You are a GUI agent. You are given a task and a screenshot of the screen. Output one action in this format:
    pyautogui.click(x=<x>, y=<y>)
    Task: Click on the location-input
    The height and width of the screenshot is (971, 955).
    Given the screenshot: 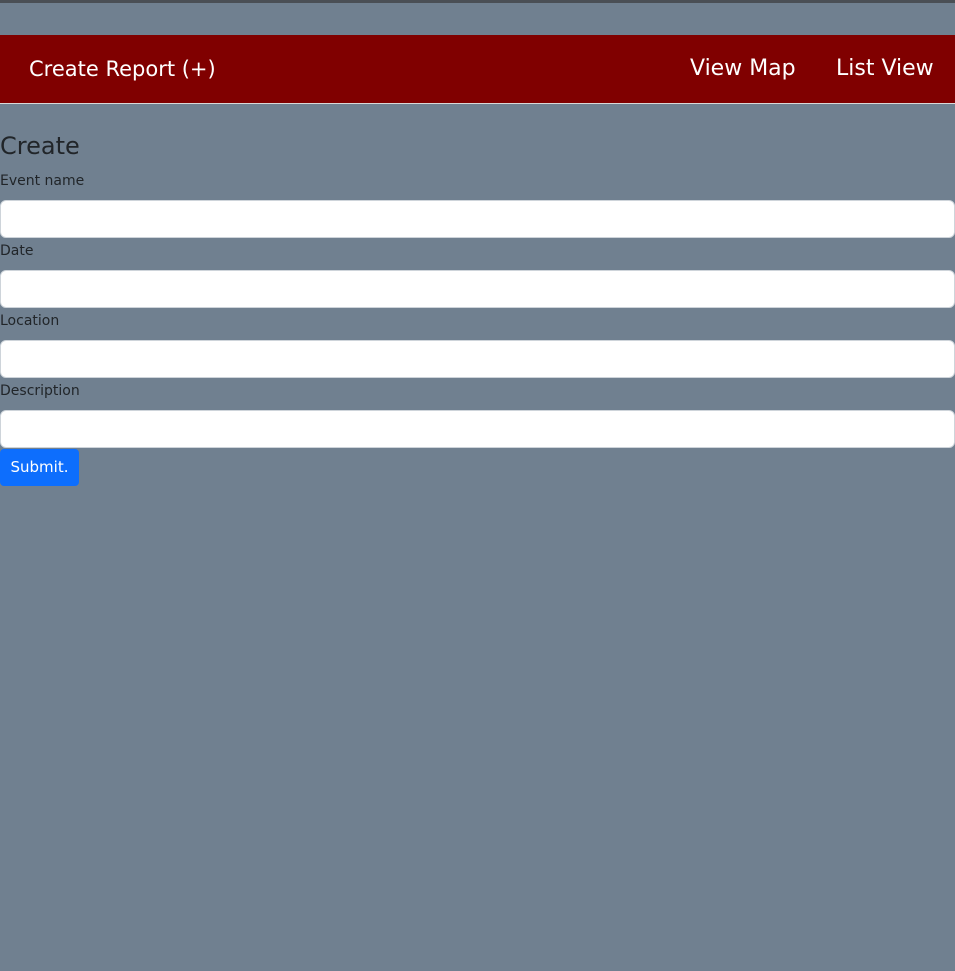 What is the action you would take?
    pyautogui.click(x=477, y=359)
    